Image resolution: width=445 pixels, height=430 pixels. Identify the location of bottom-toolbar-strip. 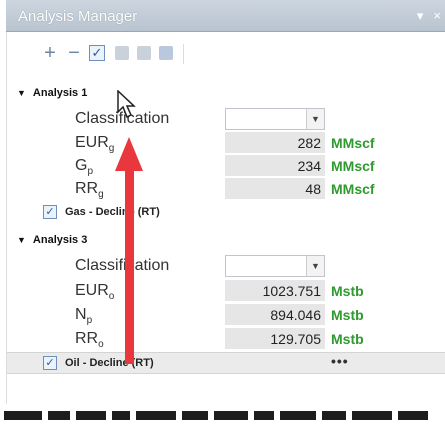
(222, 418).